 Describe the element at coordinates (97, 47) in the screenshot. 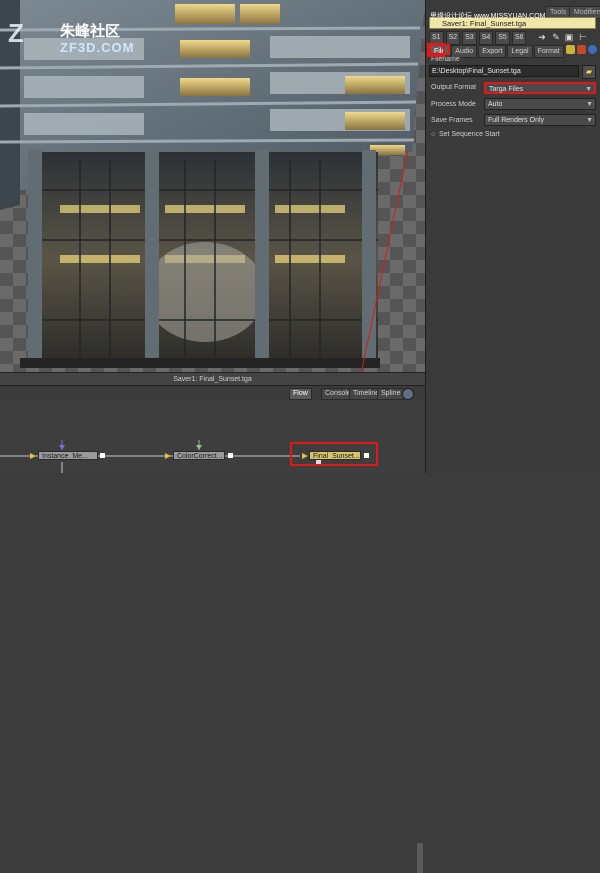

I see `watermark-brand-url: ZF3D.COM` at that location.